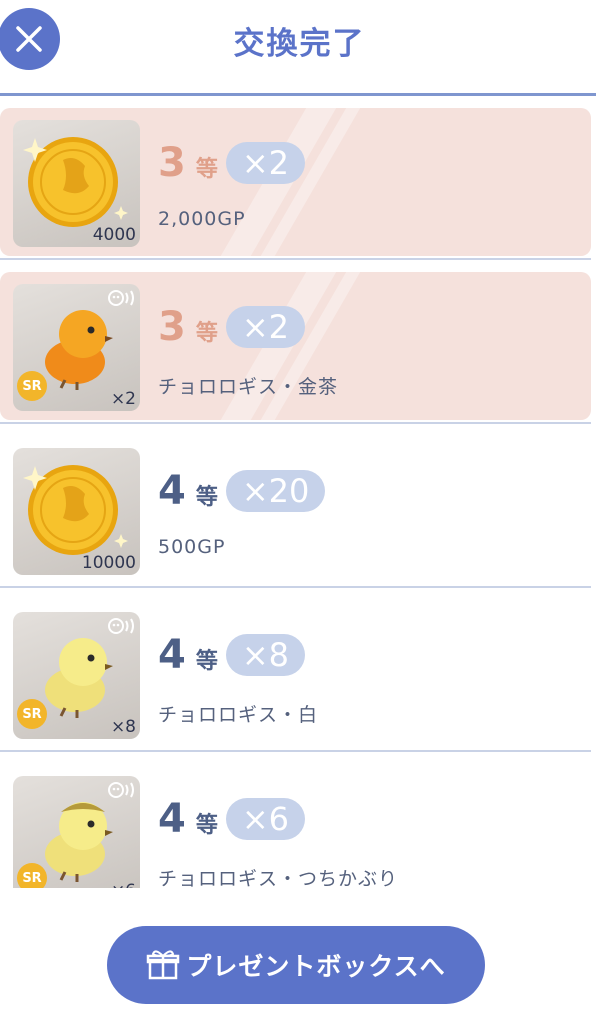  Describe the element at coordinates (265, 819) in the screenshot. I see `multiplier-badge: ×6` at that location.